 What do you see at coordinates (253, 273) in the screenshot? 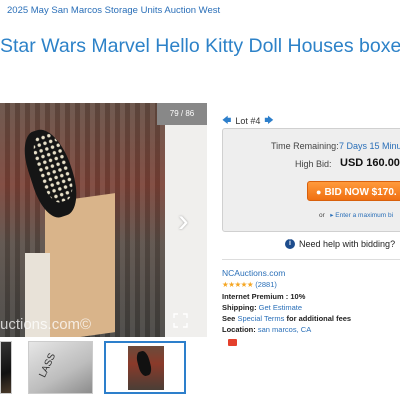
I see `seller-name: NCAuctions.com` at bounding box center [253, 273].